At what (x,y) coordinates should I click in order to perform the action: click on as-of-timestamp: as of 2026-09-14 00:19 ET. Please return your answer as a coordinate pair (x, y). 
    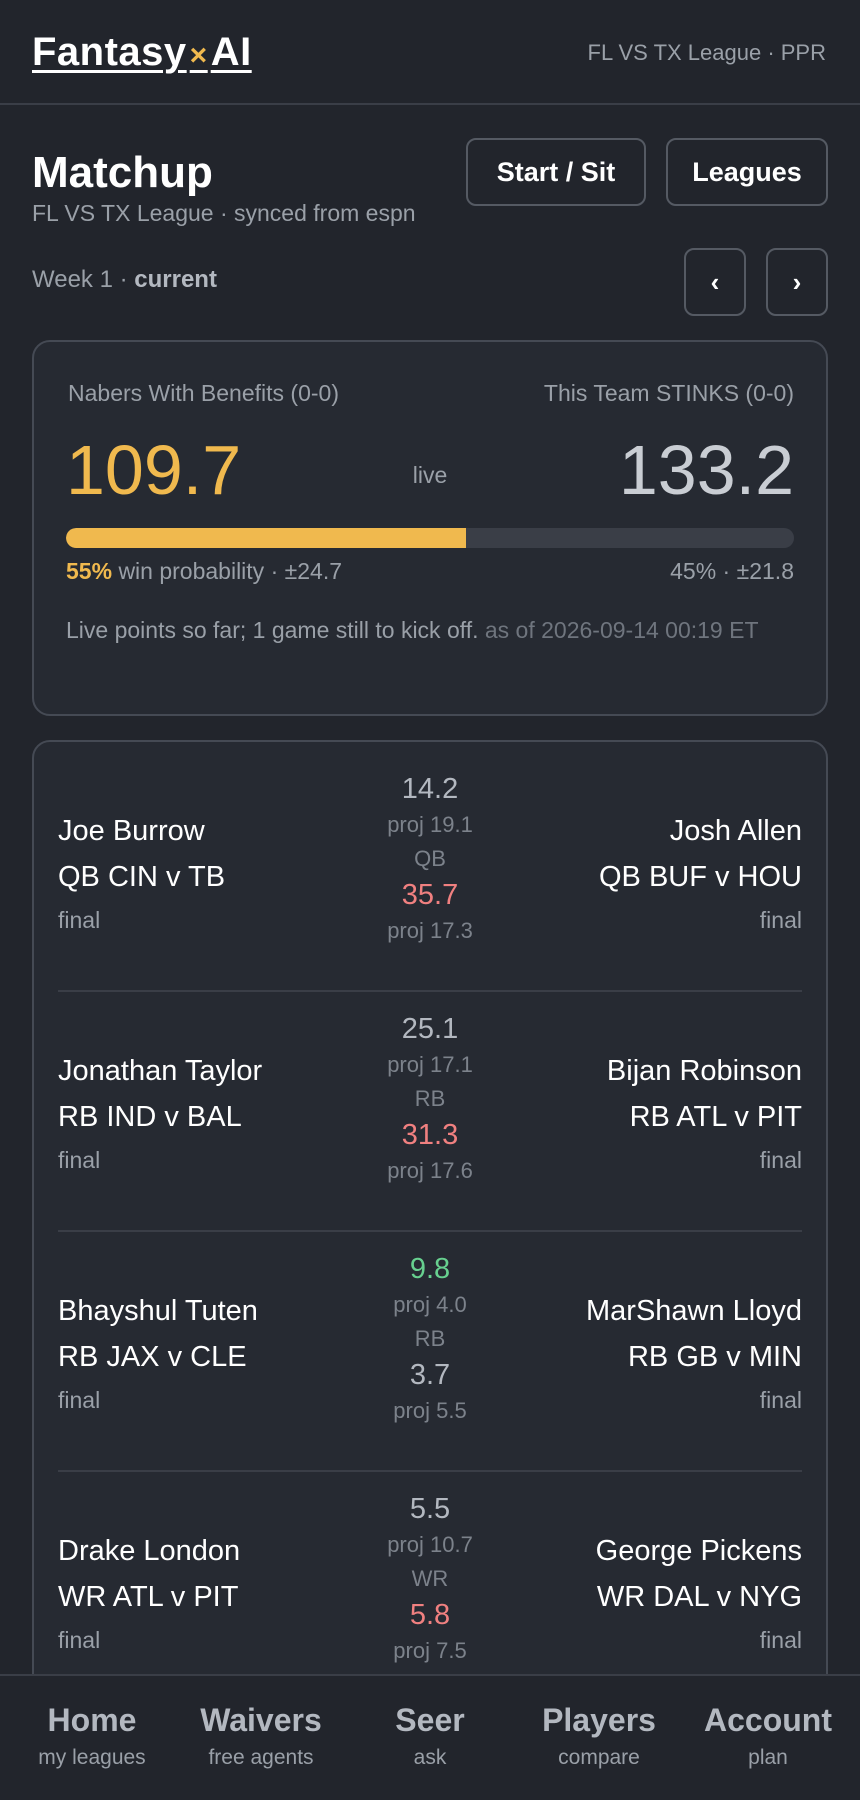
    Looking at the image, I should click on (621, 630).